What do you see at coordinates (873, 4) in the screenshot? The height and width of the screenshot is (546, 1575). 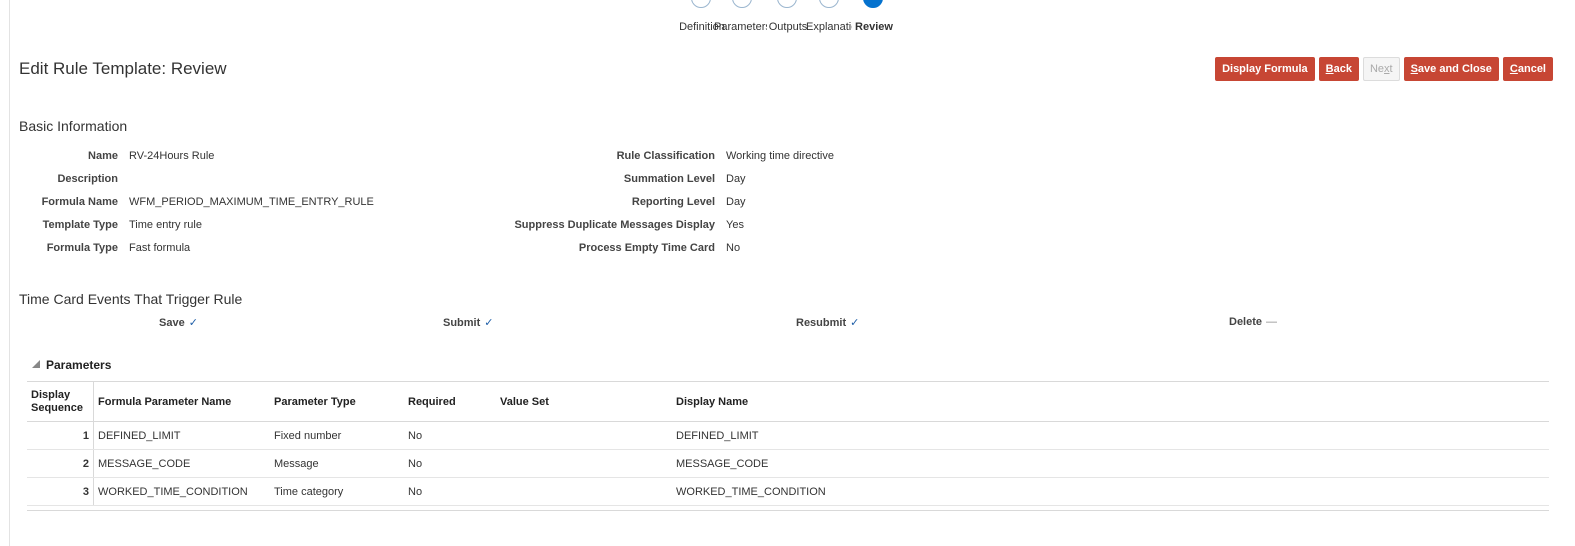 I see `step-number-icon: 5` at bounding box center [873, 4].